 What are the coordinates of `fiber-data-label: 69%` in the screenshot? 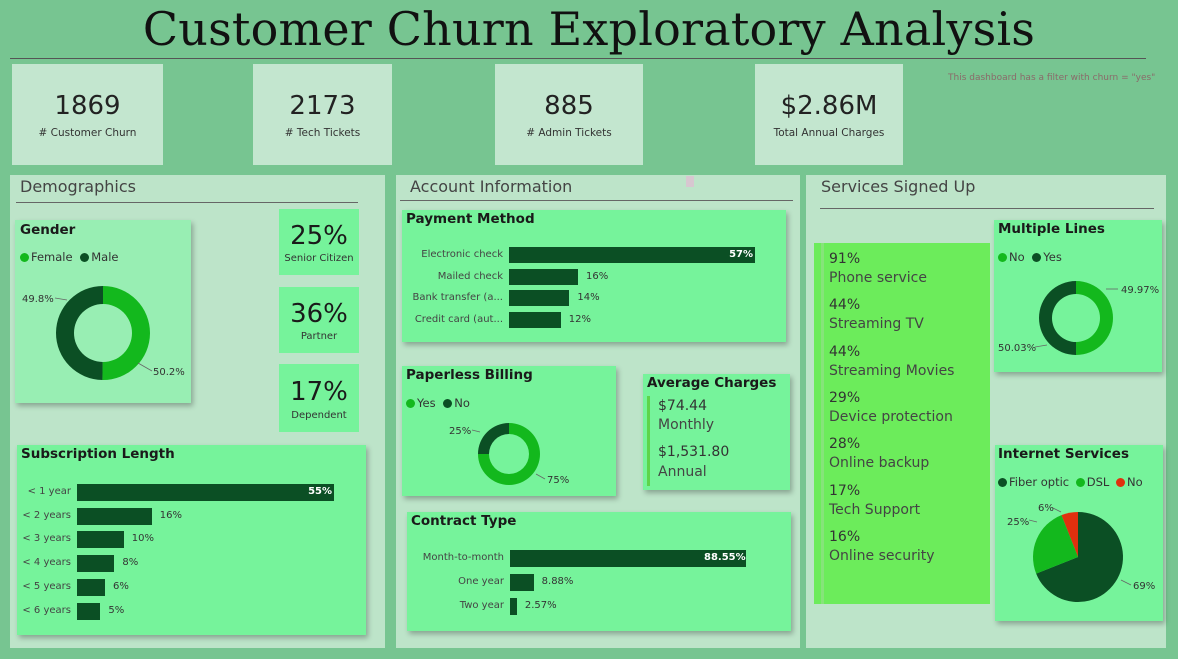 It's located at (1144, 586).